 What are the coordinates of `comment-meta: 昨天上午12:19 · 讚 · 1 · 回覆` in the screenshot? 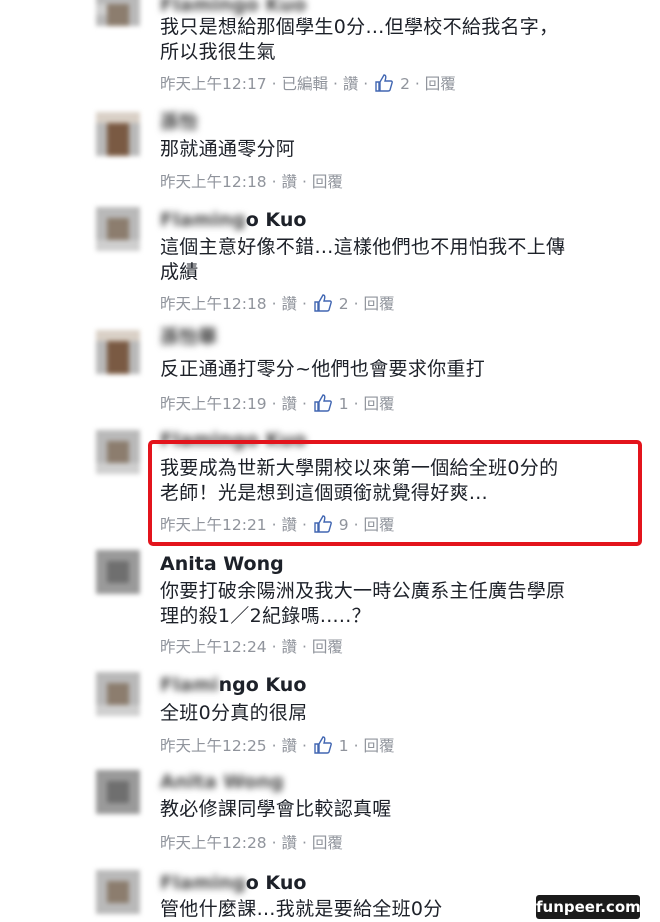 It's located at (277, 403).